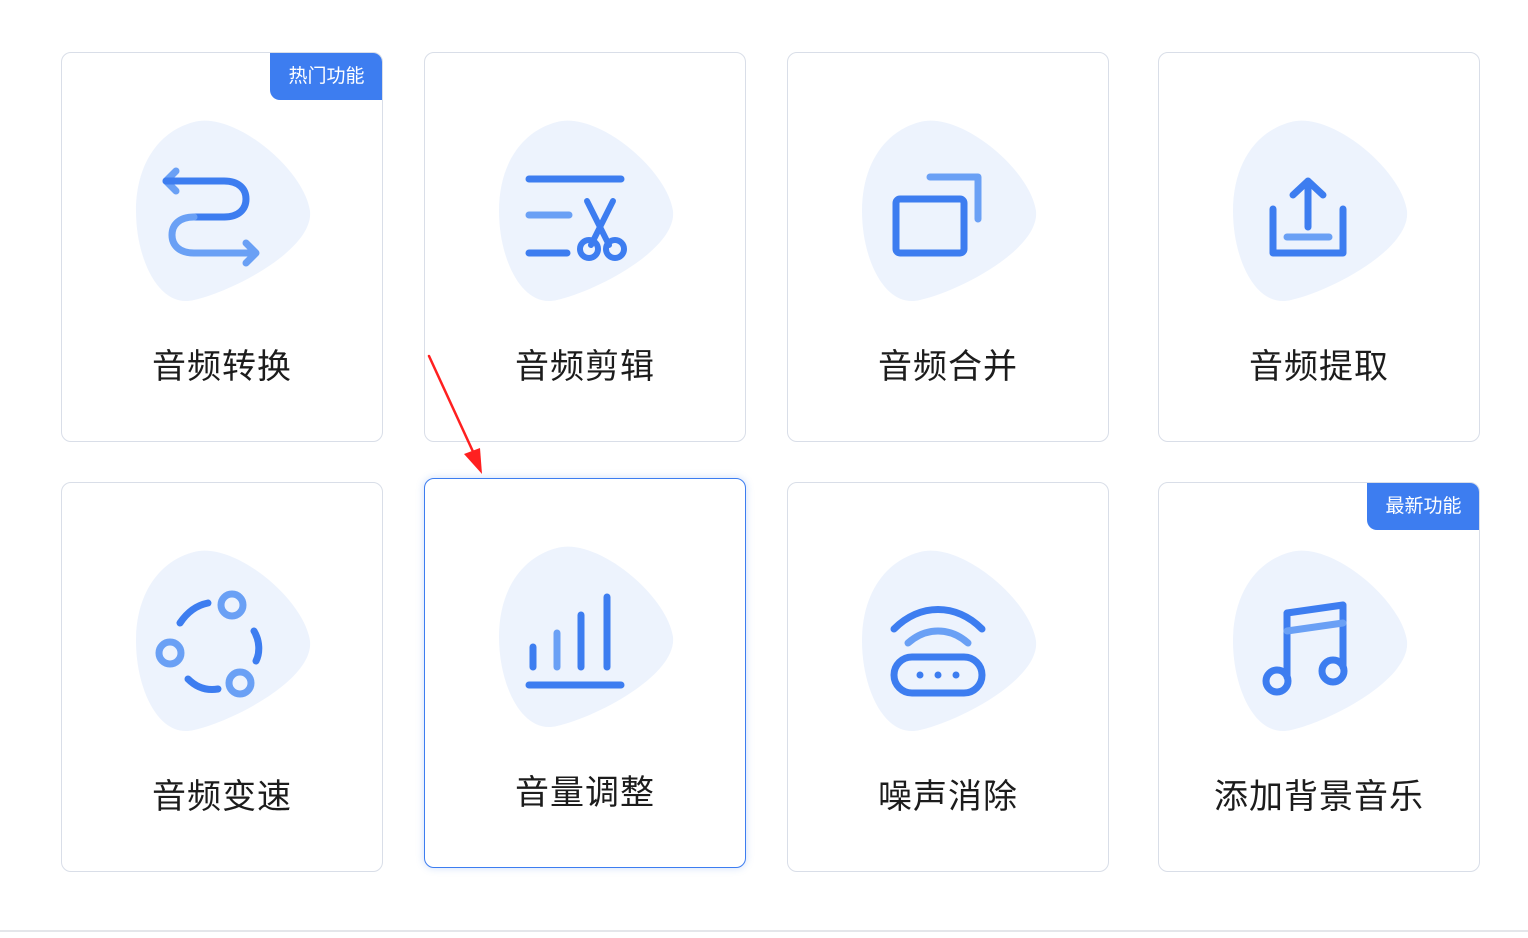 This screenshot has width=1528, height=938. I want to click on convert-arrows-icon, so click(211, 217).